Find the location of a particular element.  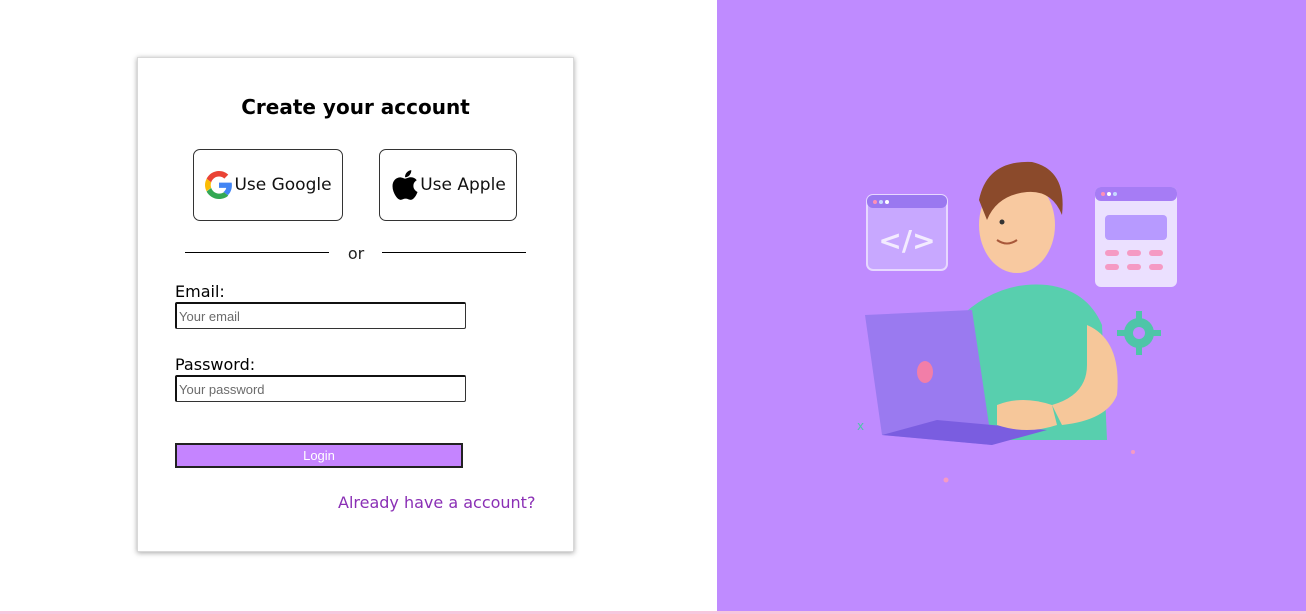

apple-logo-icon is located at coordinates (405, 185).